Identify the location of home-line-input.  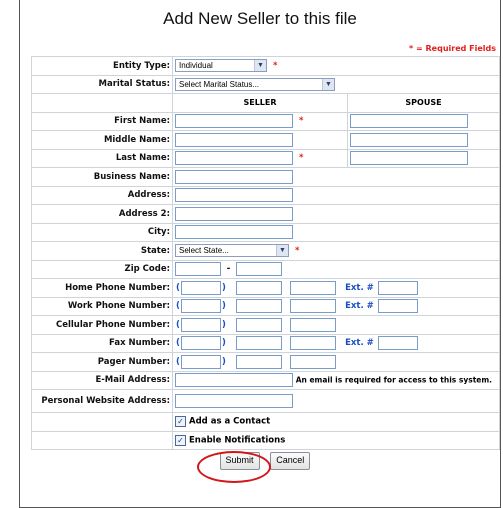
(313, 287).